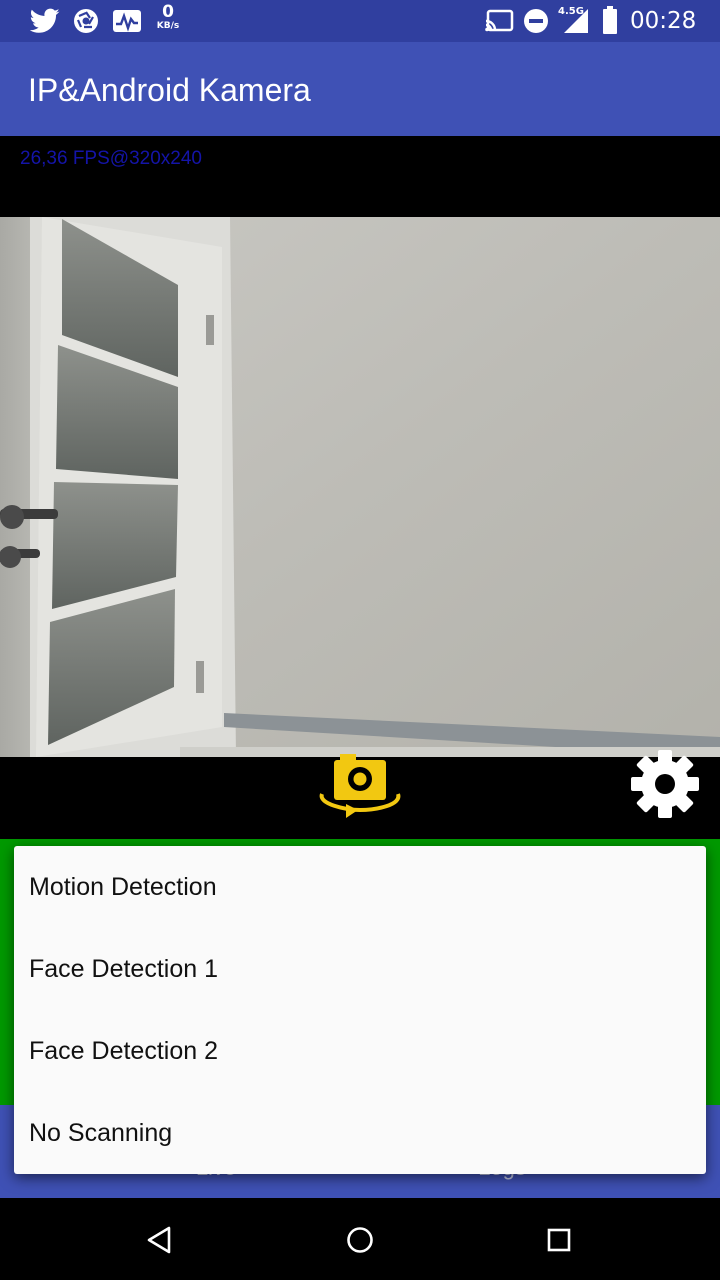  Describe the element at coordinates (360, 789) in the screenshot. I see `switch-camera-icon` at that location.